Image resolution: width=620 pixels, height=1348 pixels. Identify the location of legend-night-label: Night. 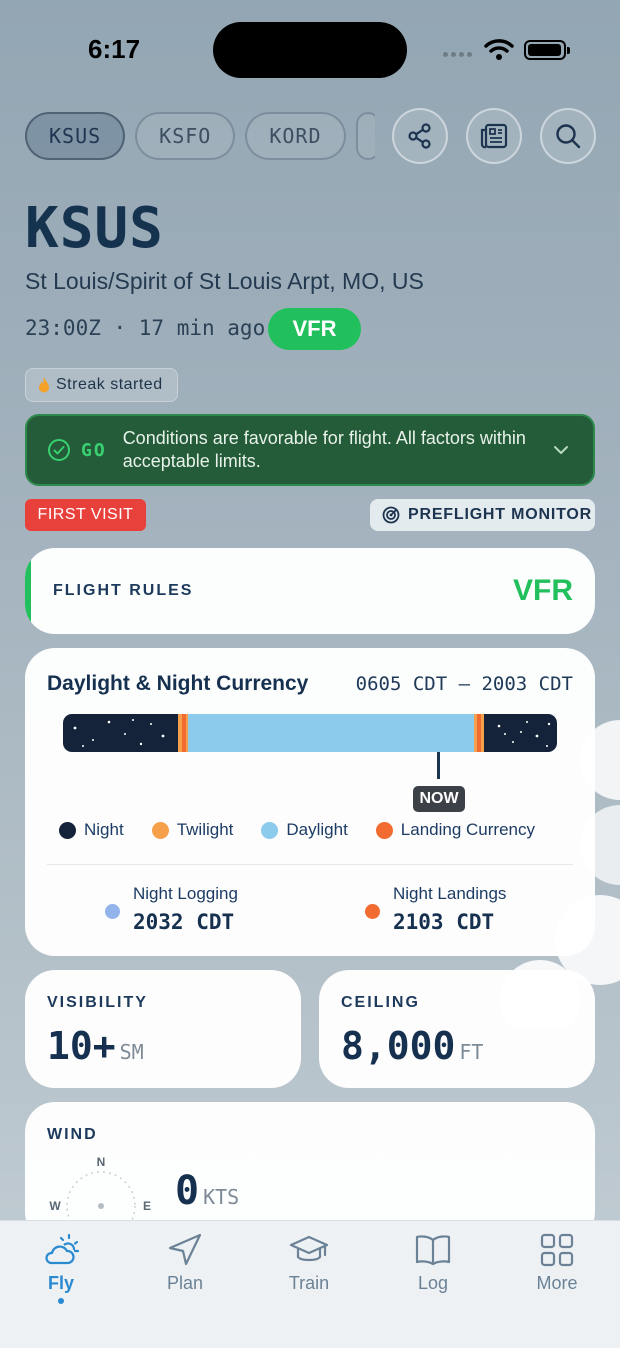
(104, 829).